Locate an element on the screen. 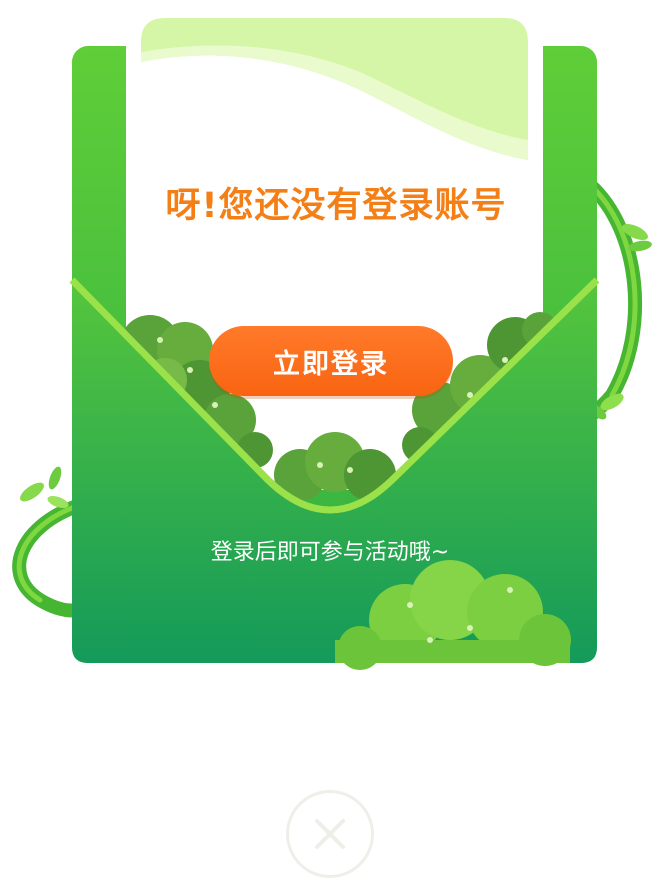 The height and width of the screenshot is (879, 659). close-icon is located at coordinates (330, 834).